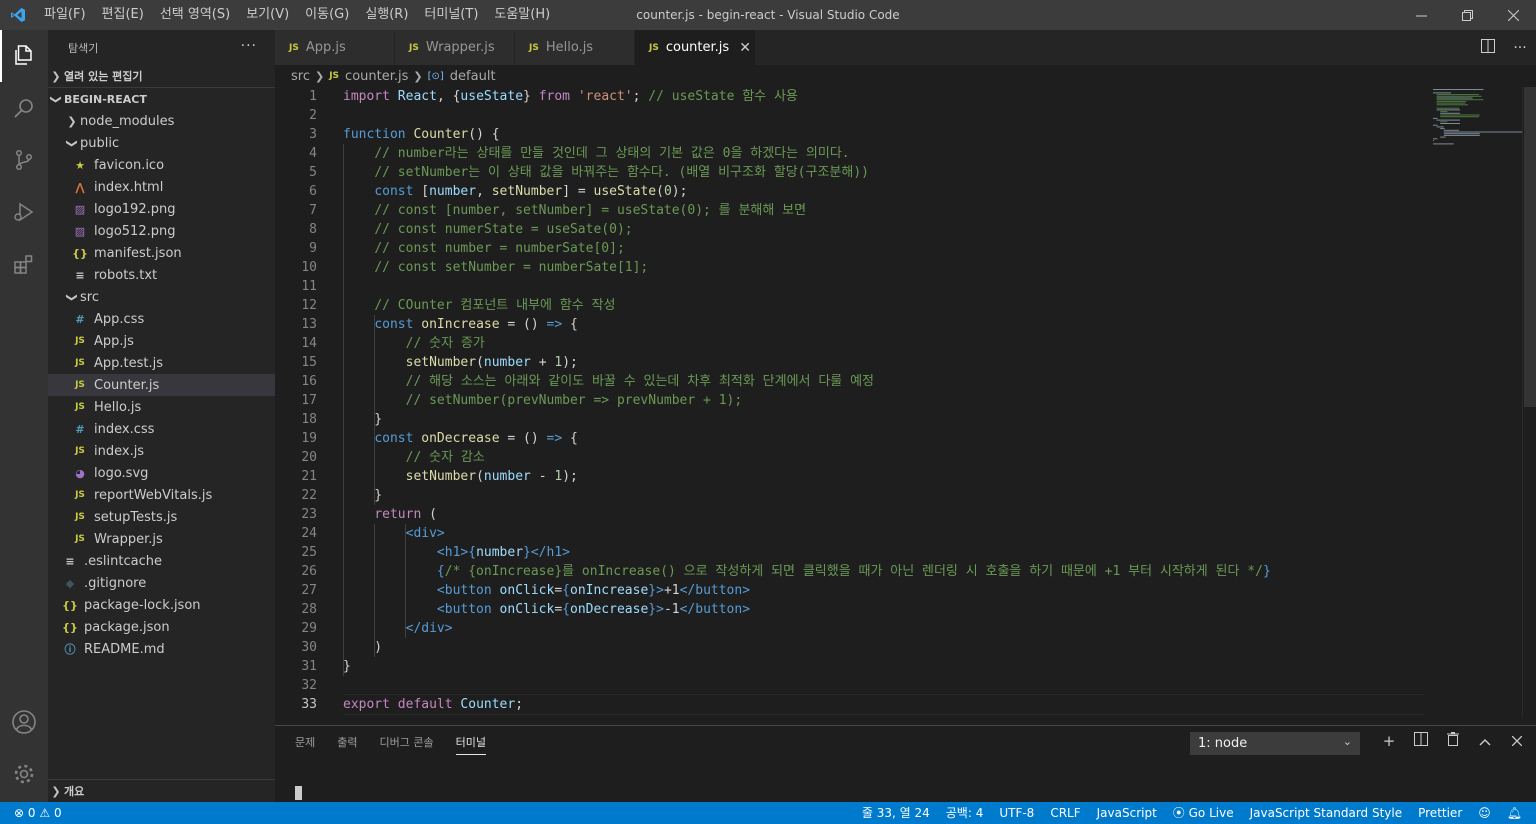  Describe the element at coordinates (455, 47) in the screenshot. I see `tab-wrapper-js: JS Wrapper.js` at that location.